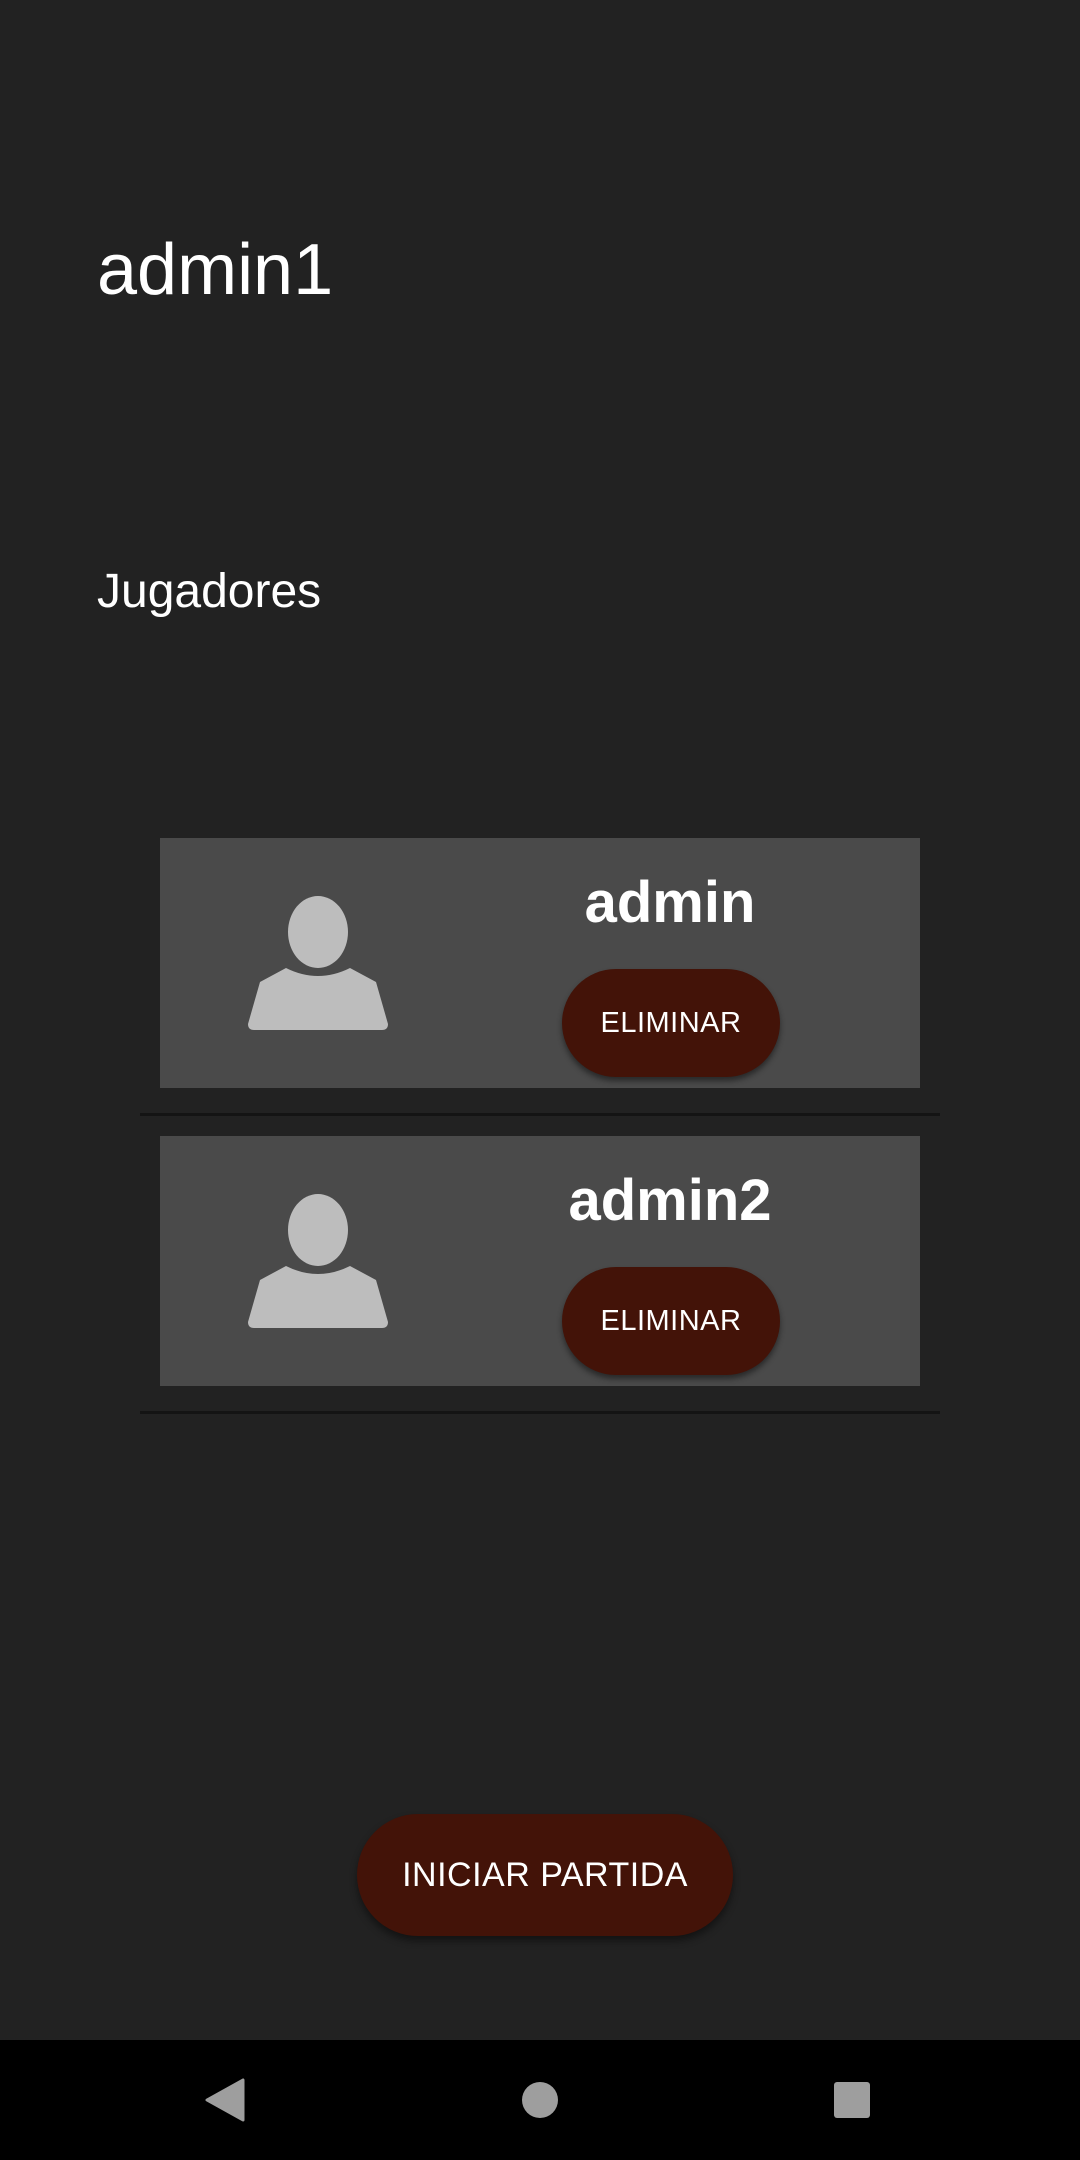 The width and height of the screenshot is (1080, 2160). What do you see at coordinates (545, 1875) in the screenshot?
I see `start-game-button: INICIAR PARTIDA` at bounding box center [545, 1875].